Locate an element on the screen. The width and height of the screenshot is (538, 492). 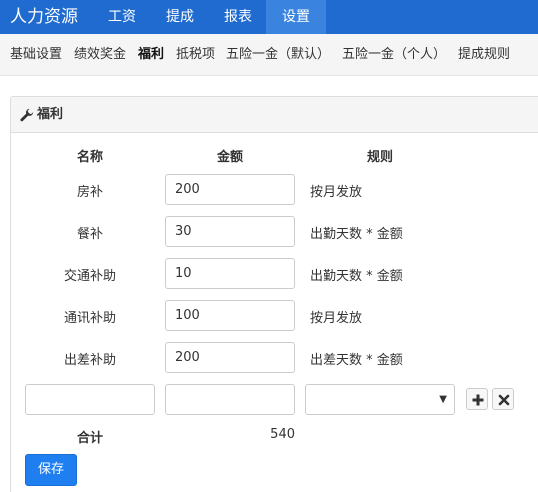
benefit-rule-transport: 出勤天数 * 金额 is located at coordinates (356, 276).